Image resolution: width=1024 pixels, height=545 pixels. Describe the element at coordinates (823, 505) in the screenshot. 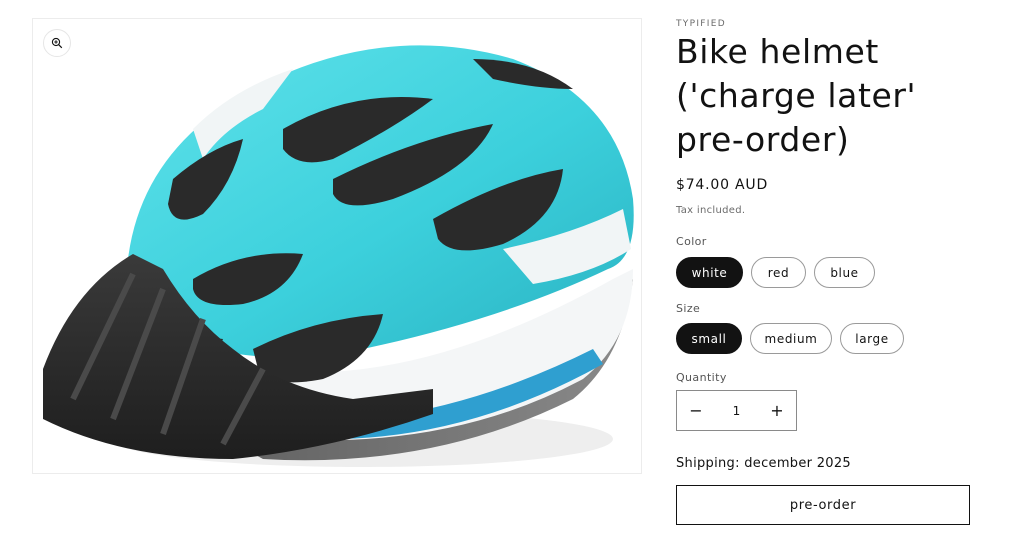

I see `preorder-button: pre-order` at that location.